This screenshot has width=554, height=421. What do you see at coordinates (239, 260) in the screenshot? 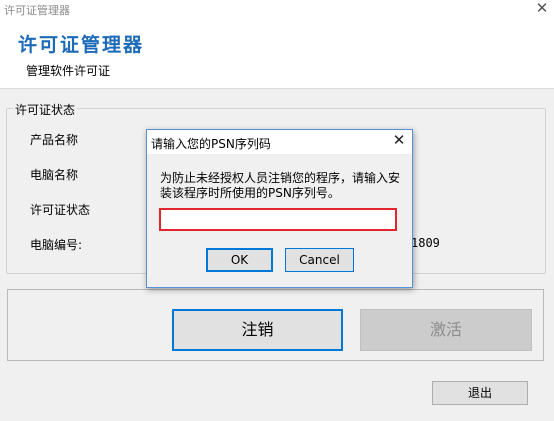
I see `ok-button: OK` at bounding box center [239, 260].